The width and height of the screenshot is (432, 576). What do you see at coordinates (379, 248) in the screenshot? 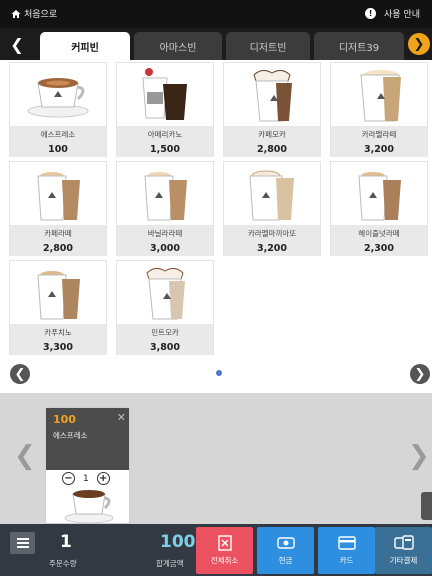
I see `product-price: 2,300` at bounding box center [379, 248].